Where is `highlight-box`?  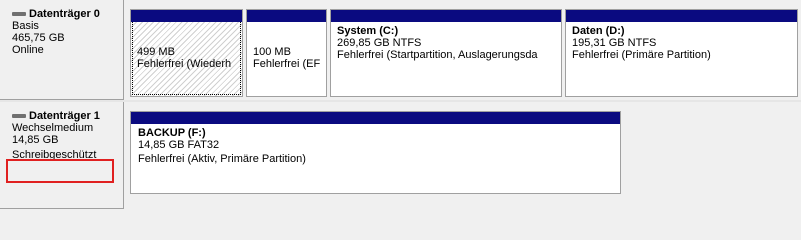
highlight-box is located at coordinates (60, 171).